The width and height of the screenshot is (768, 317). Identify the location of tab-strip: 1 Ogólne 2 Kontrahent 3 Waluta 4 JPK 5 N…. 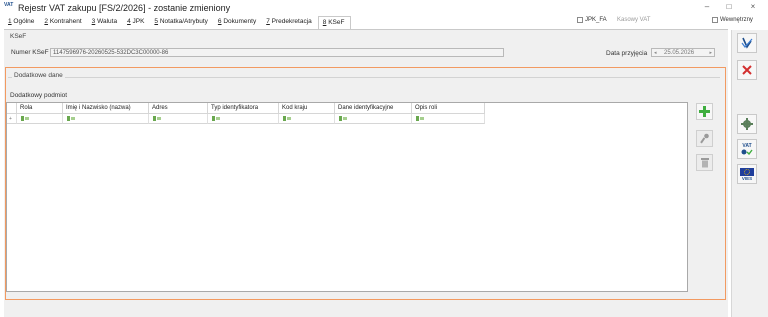
(178, 22).